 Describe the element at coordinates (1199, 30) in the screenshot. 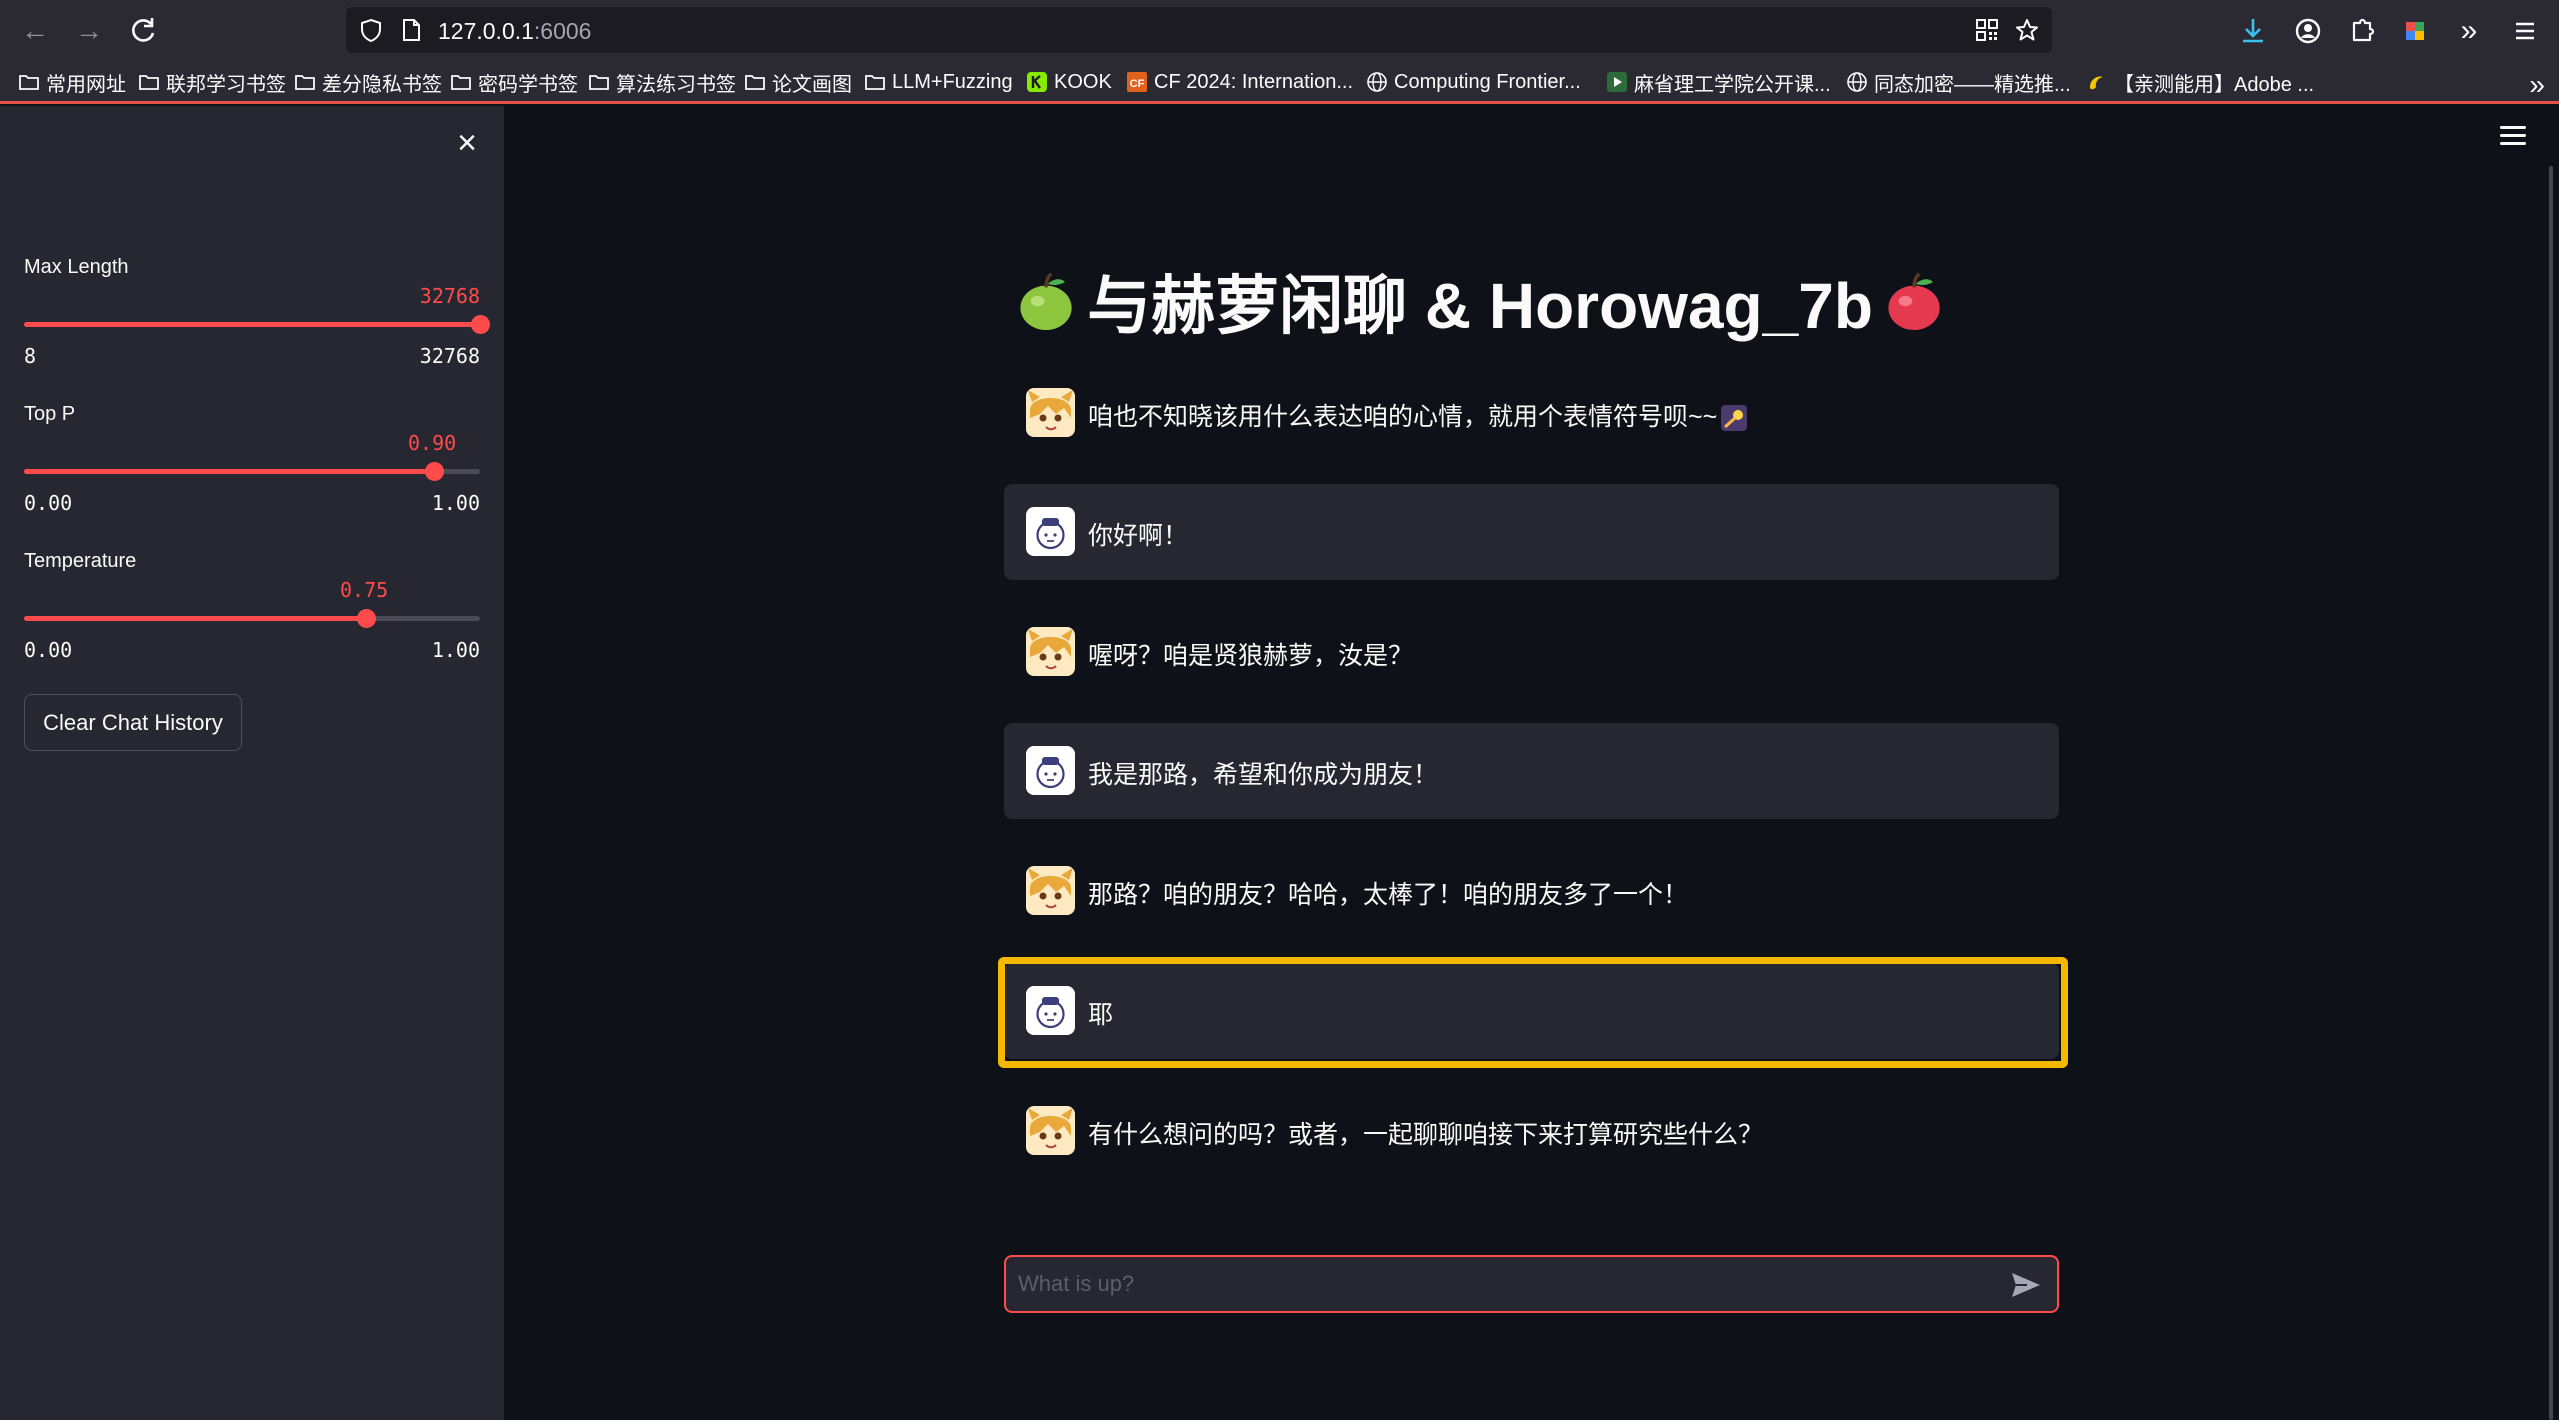

I see `address-bar: 127.0.0.1:6006` at that location.